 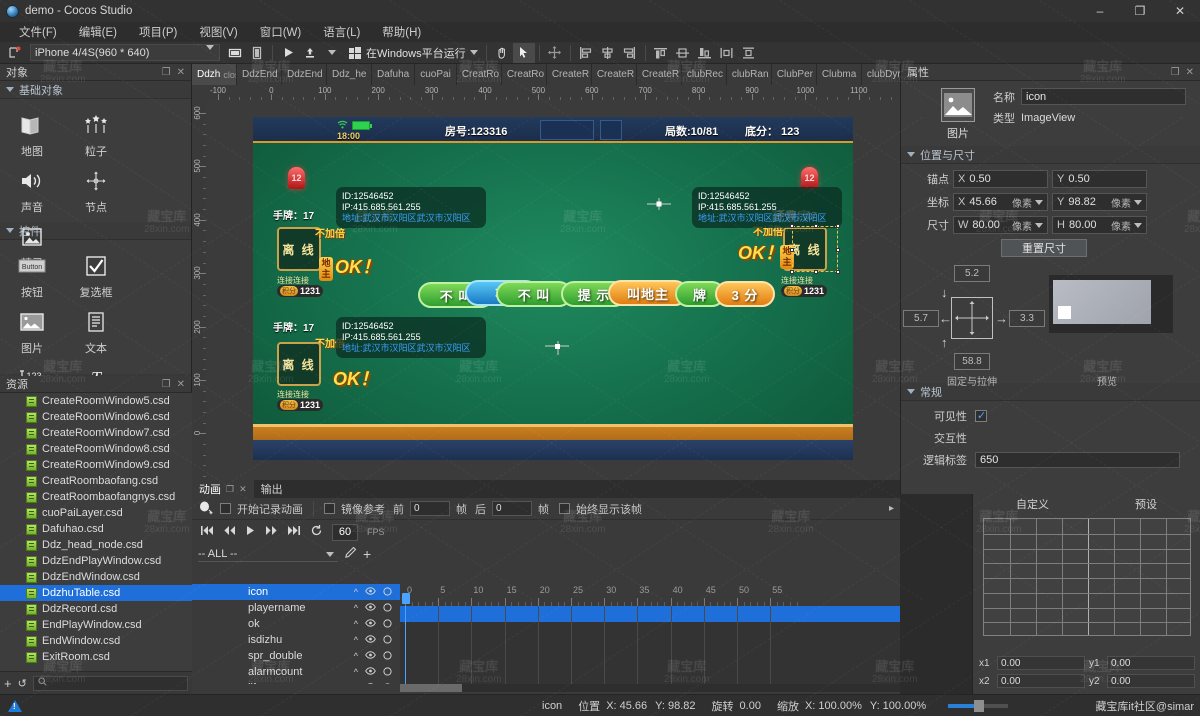 I want to click on close-icon: ✕, so click(x=181, y=384).